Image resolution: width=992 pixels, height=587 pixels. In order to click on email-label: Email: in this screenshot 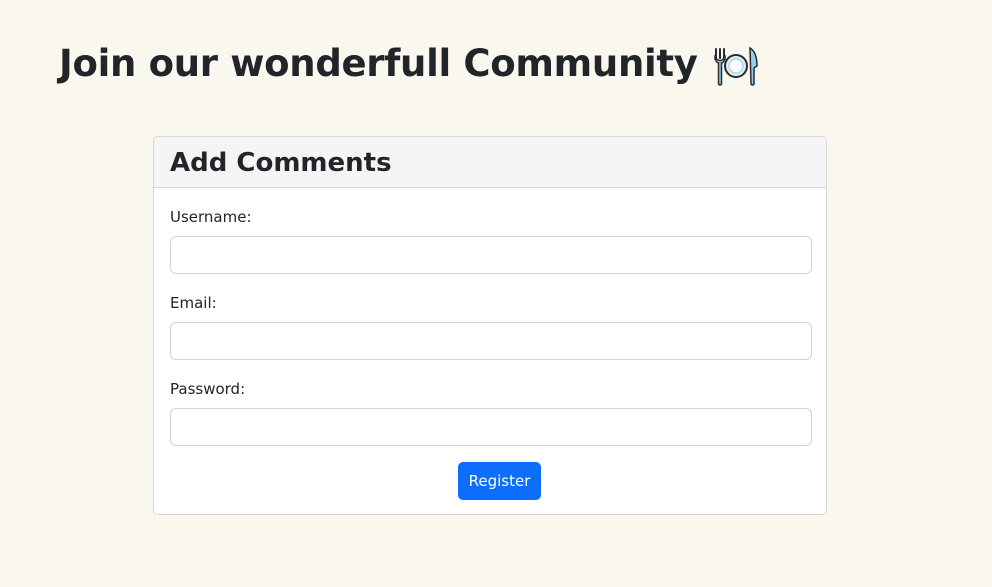, I will do `click(193, 303)`.